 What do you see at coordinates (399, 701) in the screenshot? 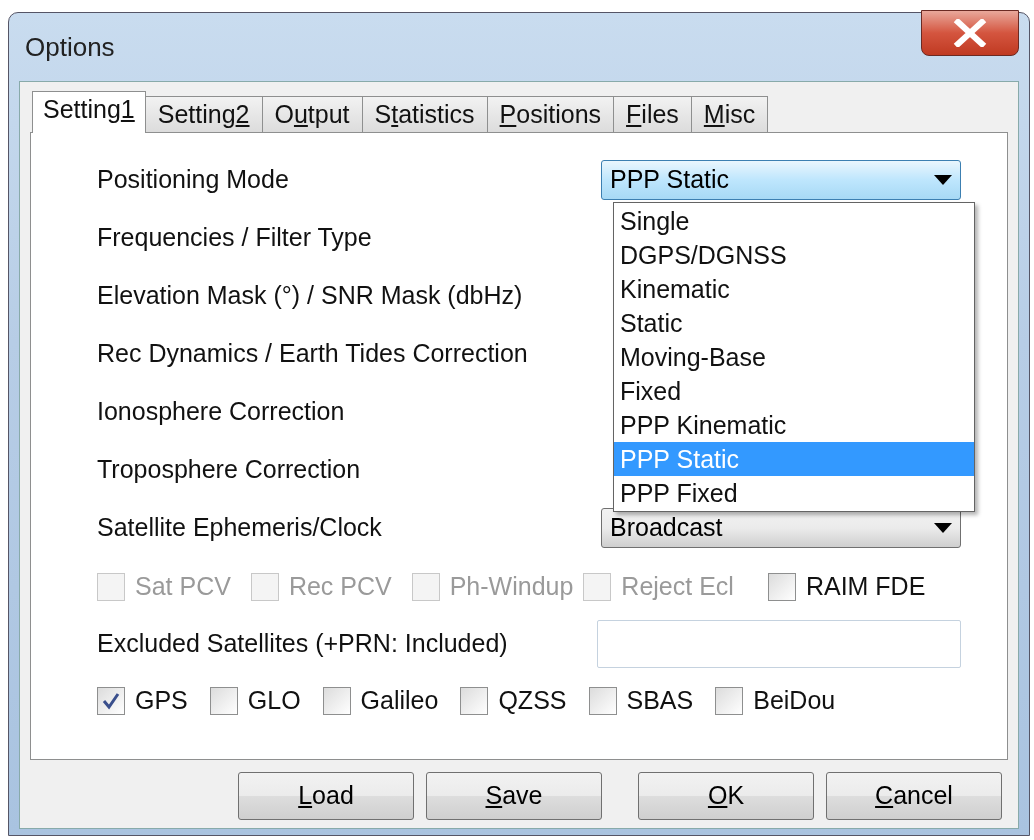
I see `checkbox-label: Galileo` at bounding box center [399, 701].